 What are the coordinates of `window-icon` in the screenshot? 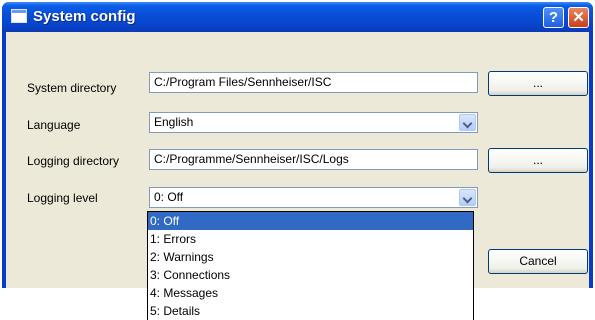 It's located at (19, 16).